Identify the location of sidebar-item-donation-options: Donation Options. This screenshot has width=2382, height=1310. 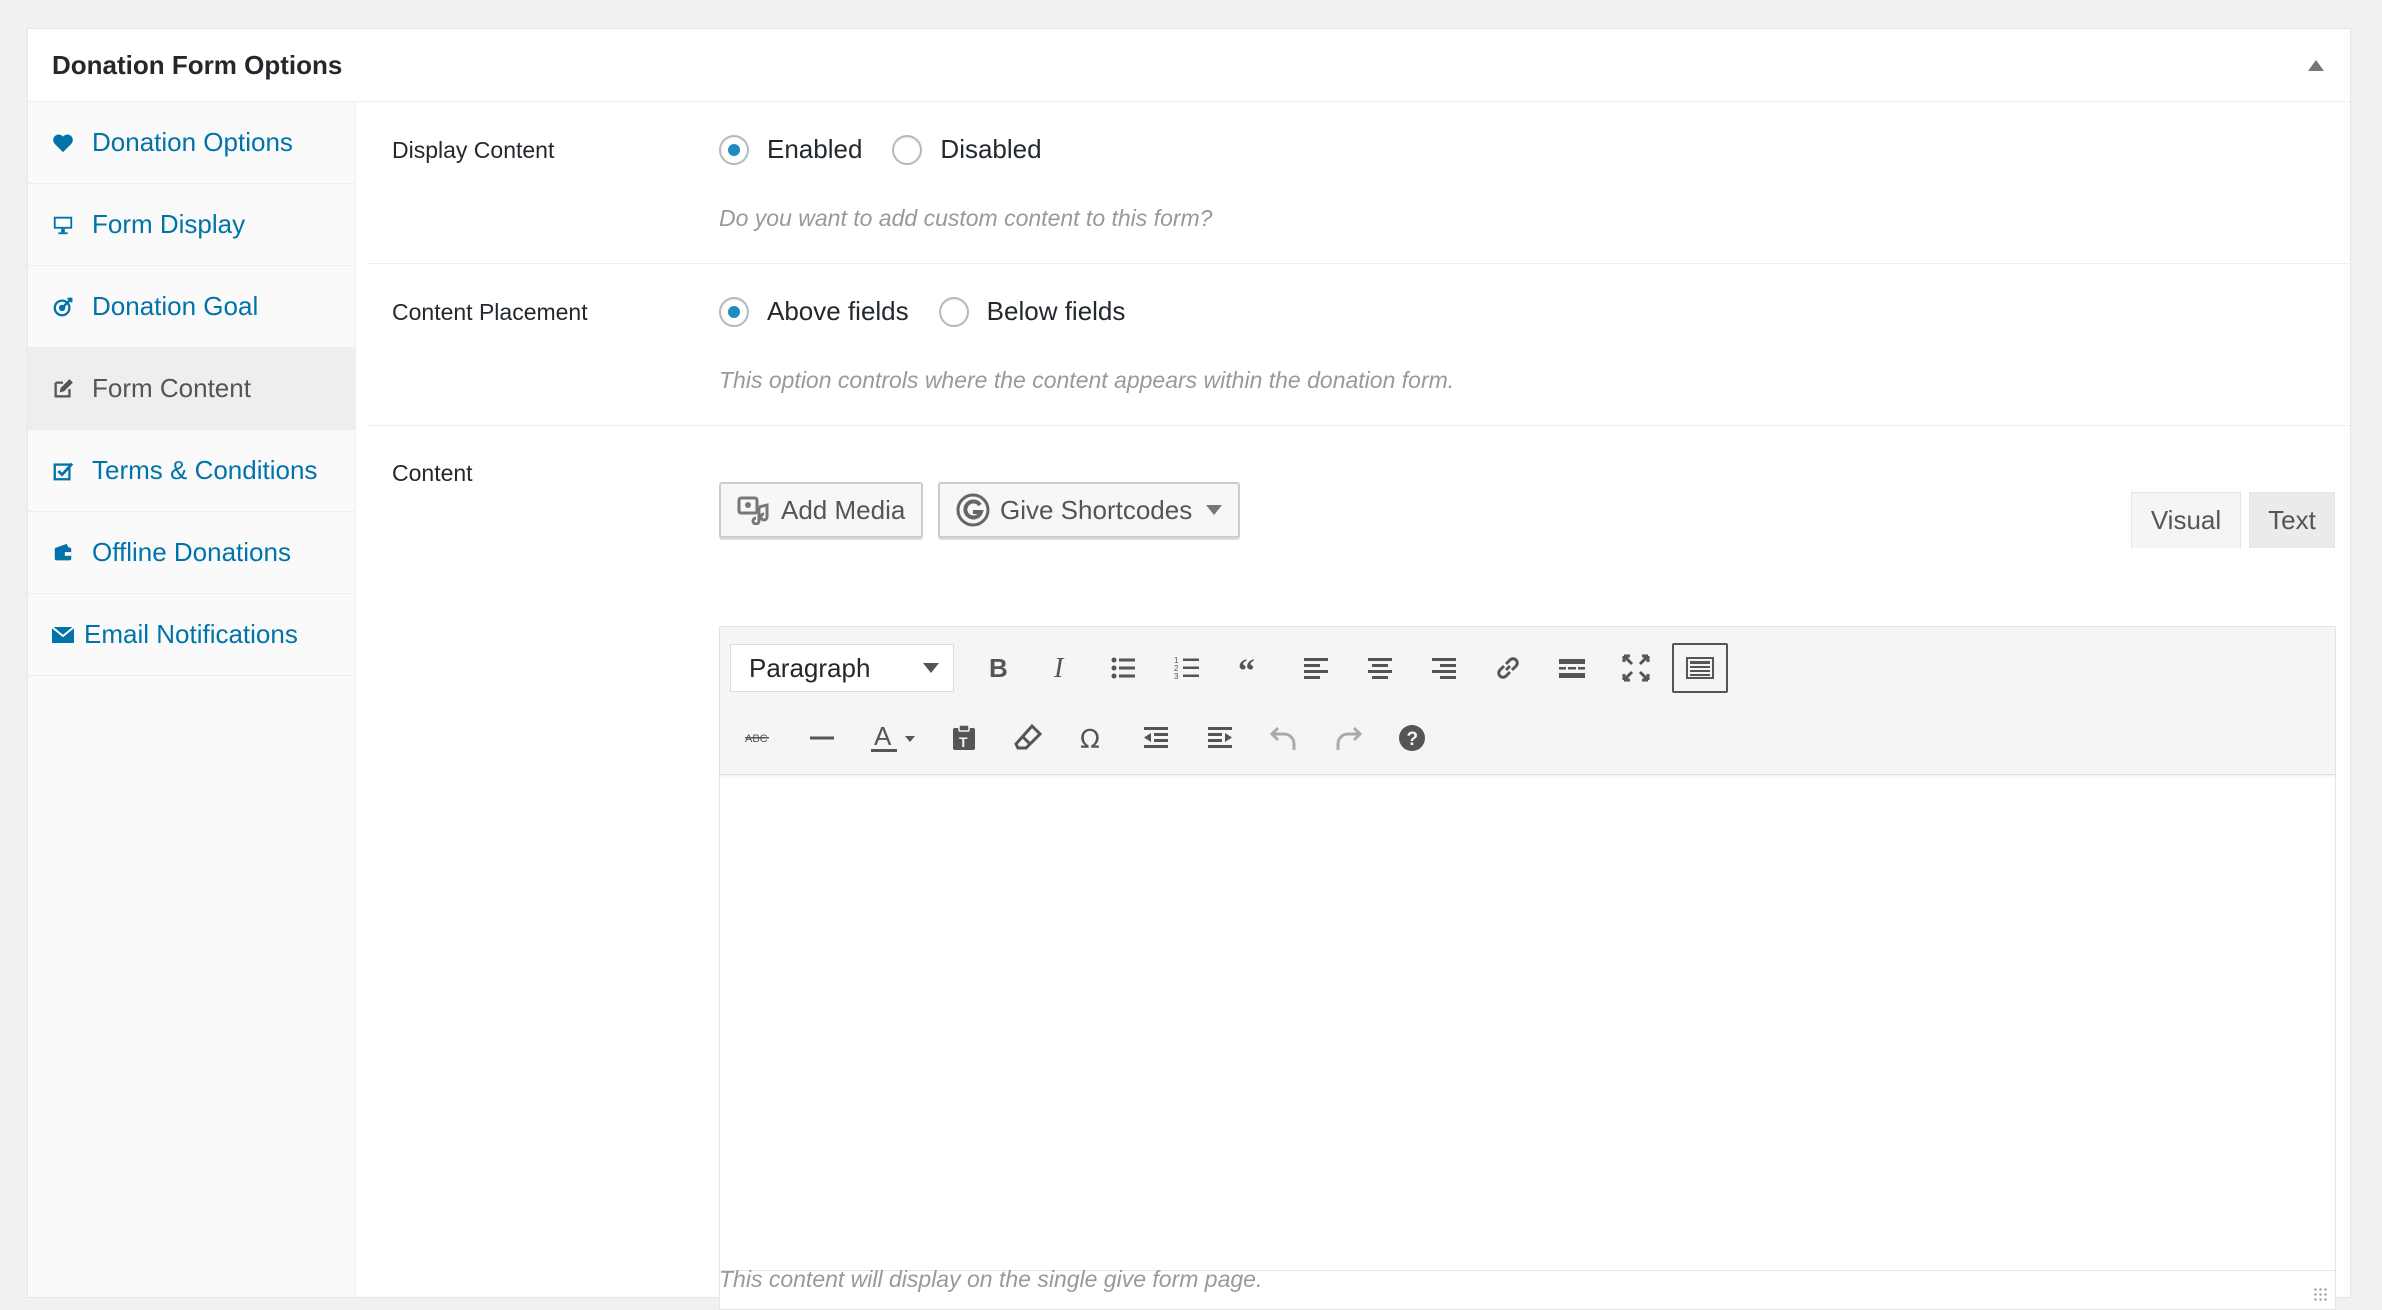
(191, 143).